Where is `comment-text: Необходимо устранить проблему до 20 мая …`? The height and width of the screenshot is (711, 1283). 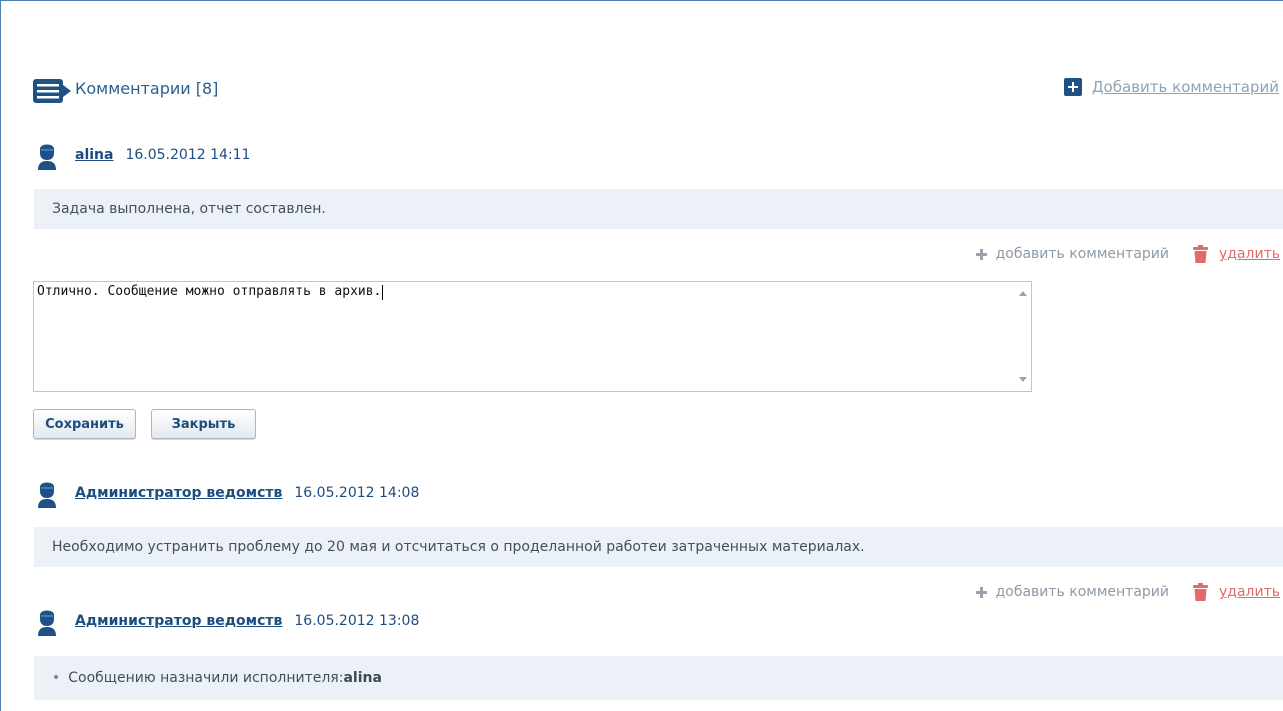
comment-text: Необходимо устранить проблему до 20 мая … is located at coordinates (658, 547).